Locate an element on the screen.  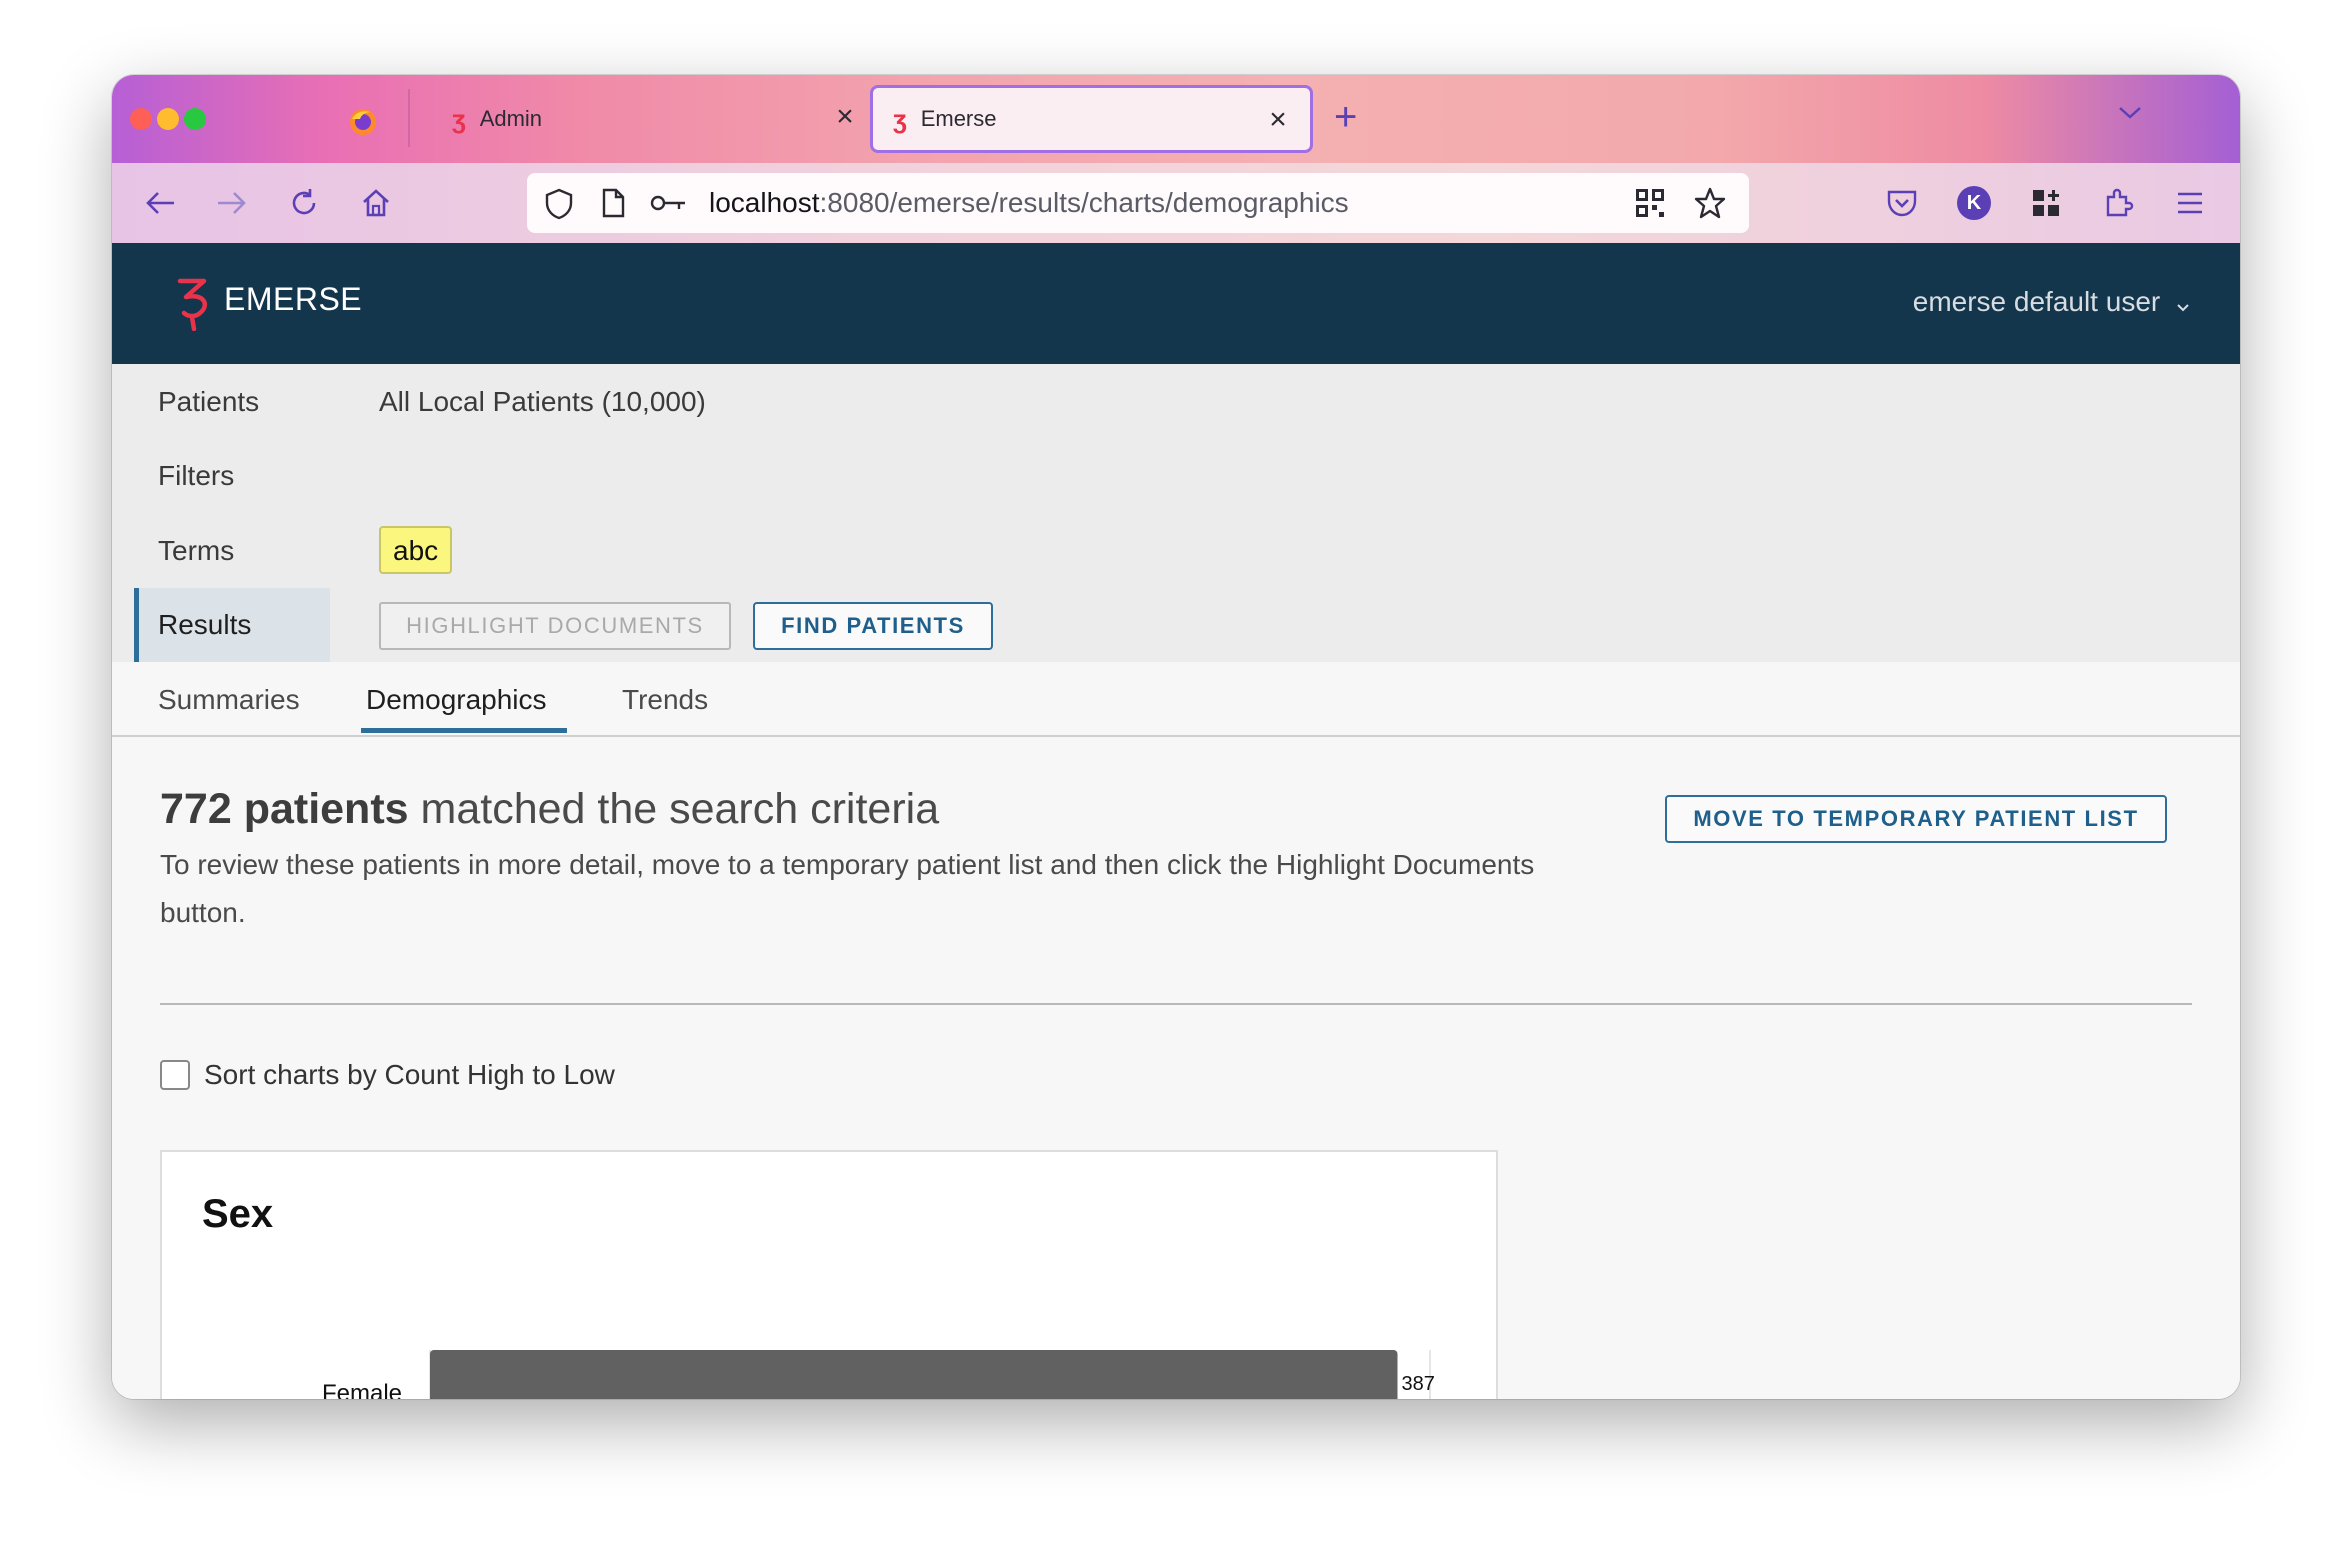
home-icon is located at coordinates (376, 203).